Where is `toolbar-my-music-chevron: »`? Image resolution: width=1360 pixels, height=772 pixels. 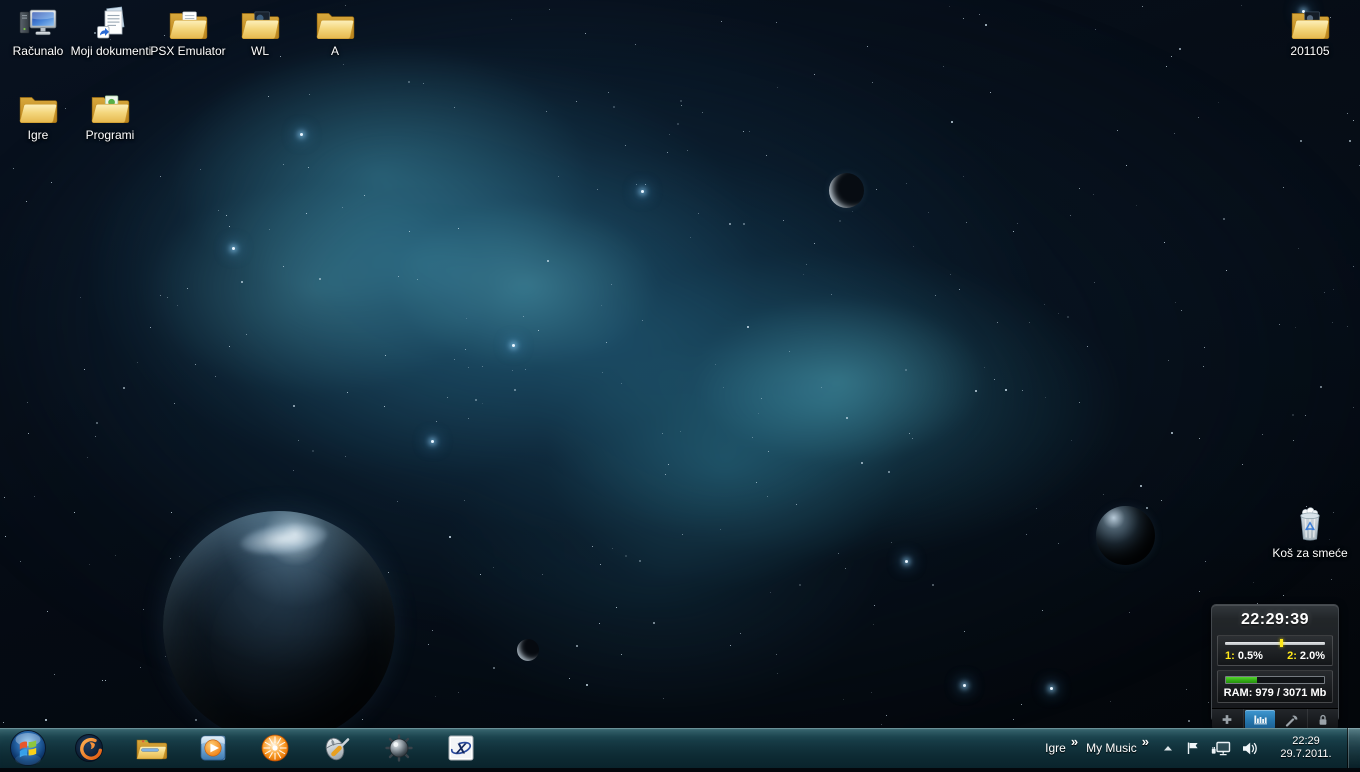 toolbar-my-music-chevron: » is located at coordinates (1145, 738).